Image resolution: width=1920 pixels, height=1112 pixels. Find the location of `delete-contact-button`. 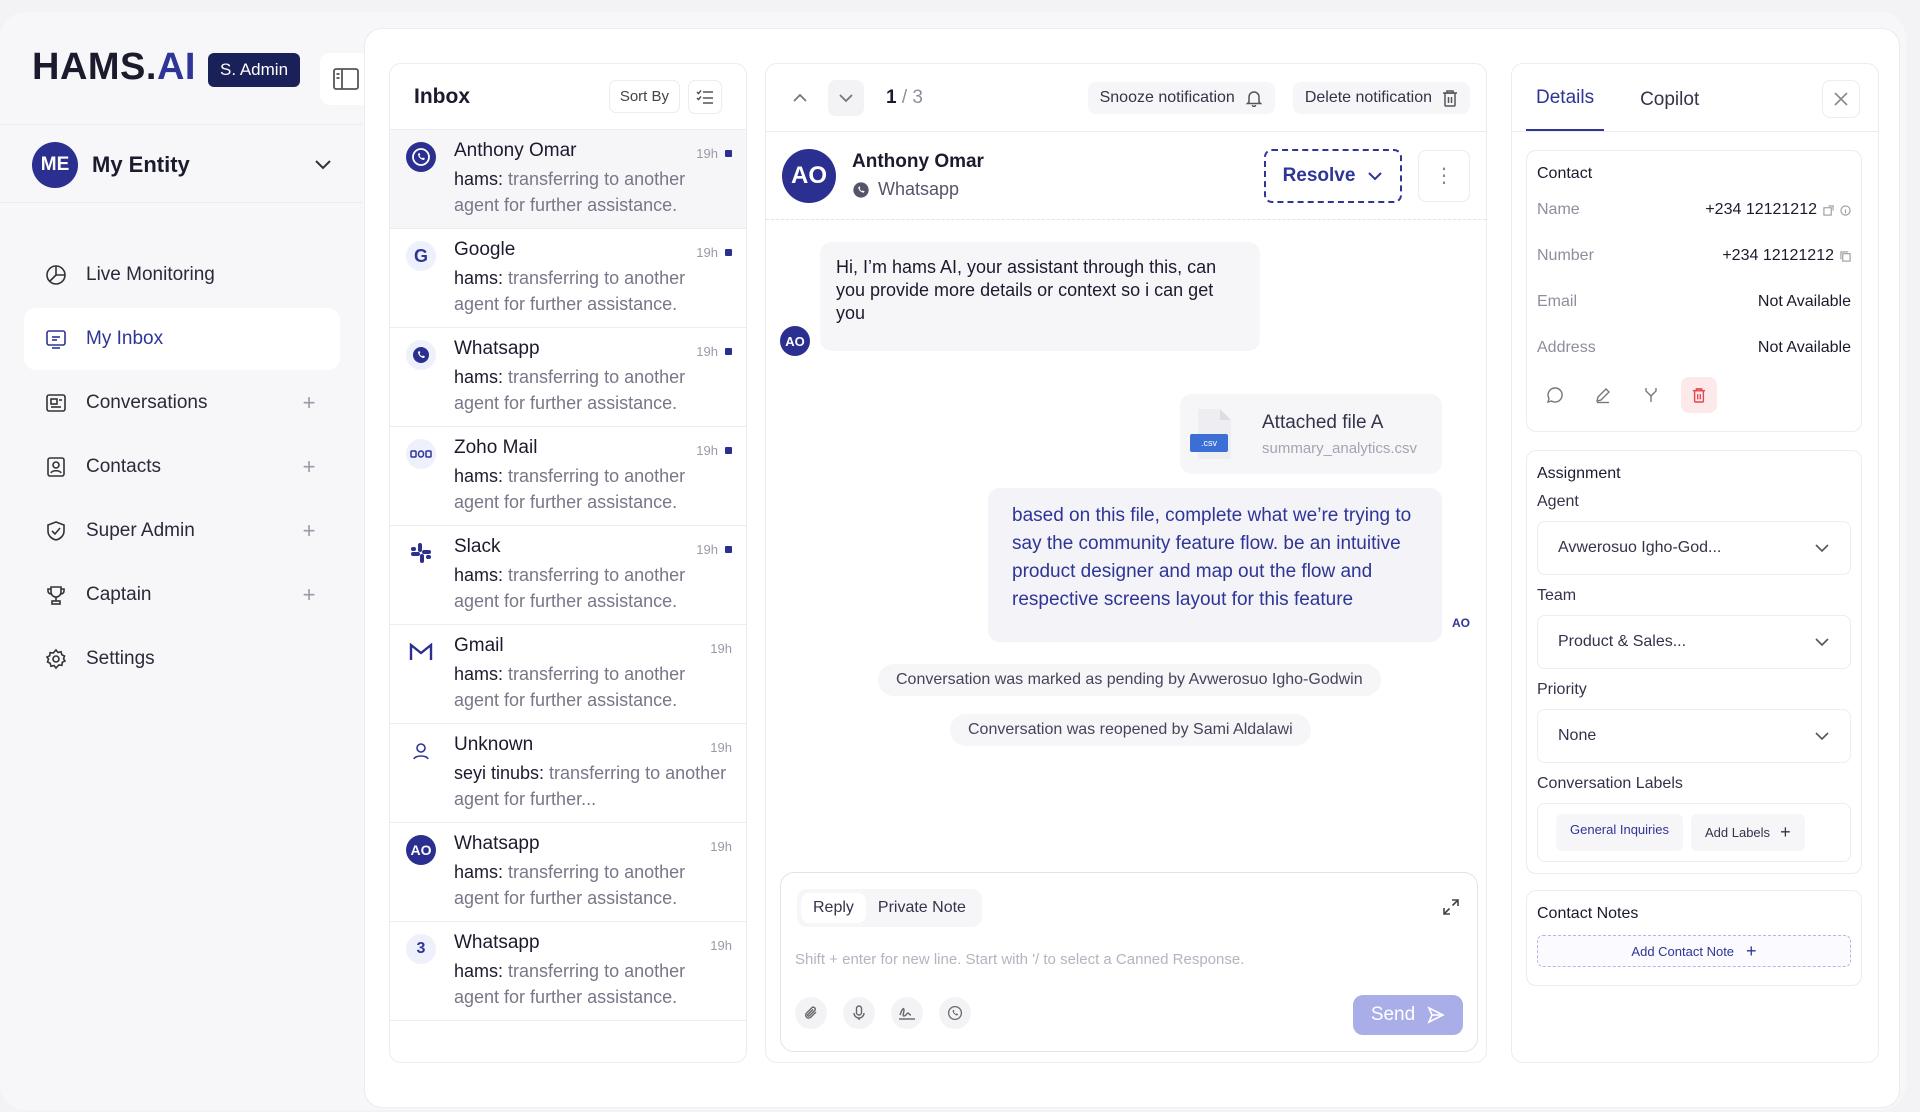

delete-contact-button is located at coordinates (1699, 395).